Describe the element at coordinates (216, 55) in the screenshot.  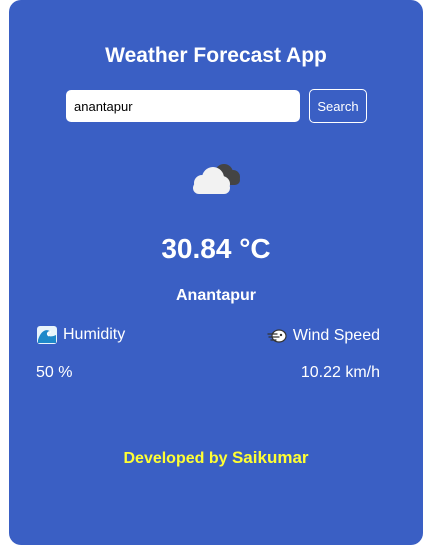
I see `app-title: Weather Forecast App` at that location.